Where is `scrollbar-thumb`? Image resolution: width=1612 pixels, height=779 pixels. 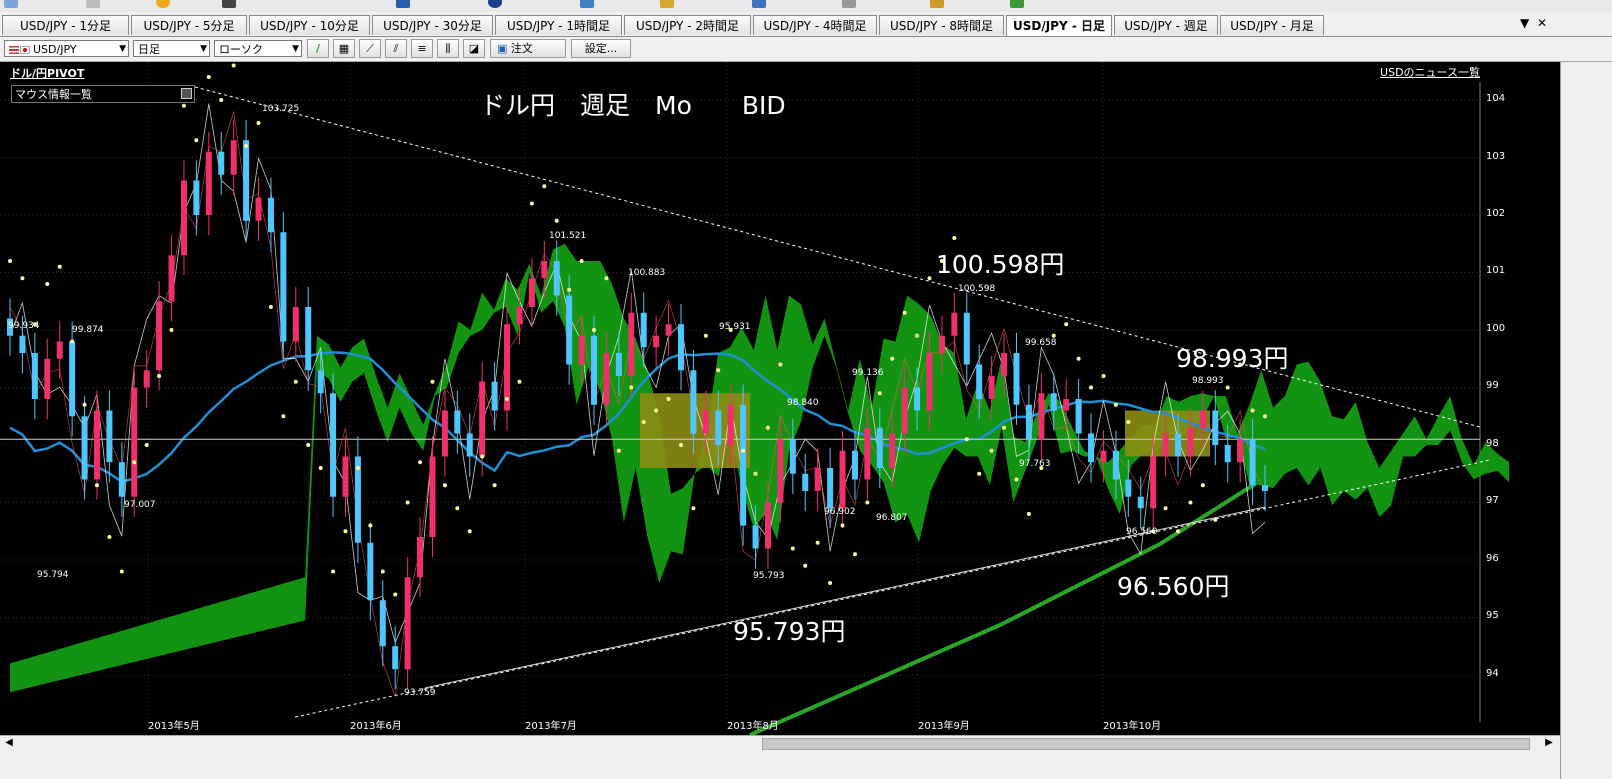
scrollbar-thumb is located at coordinates (1146, 744).